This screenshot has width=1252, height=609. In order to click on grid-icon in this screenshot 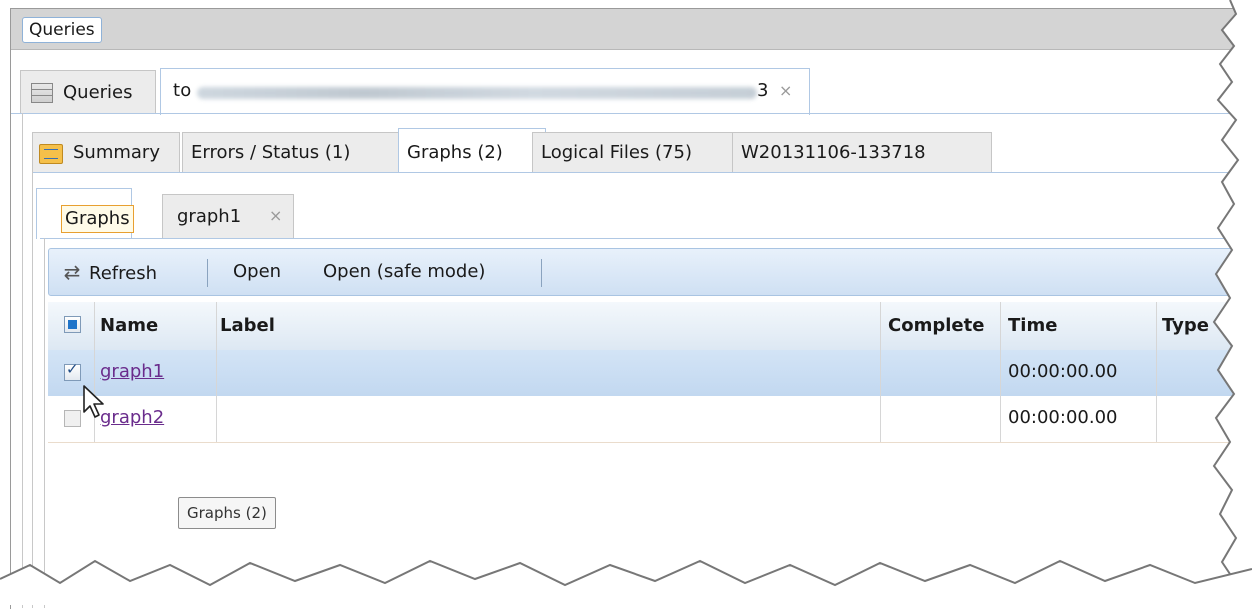, I will do `click(42, 93)`.